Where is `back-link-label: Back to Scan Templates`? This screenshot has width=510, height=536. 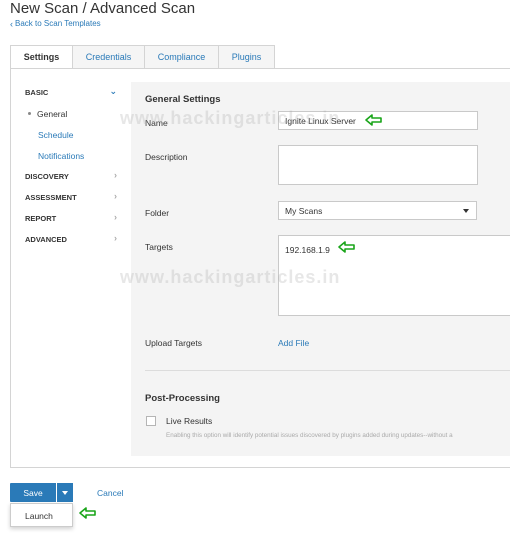
back-link-label: Back to Scan Templates is located at coordinates (58, 23).